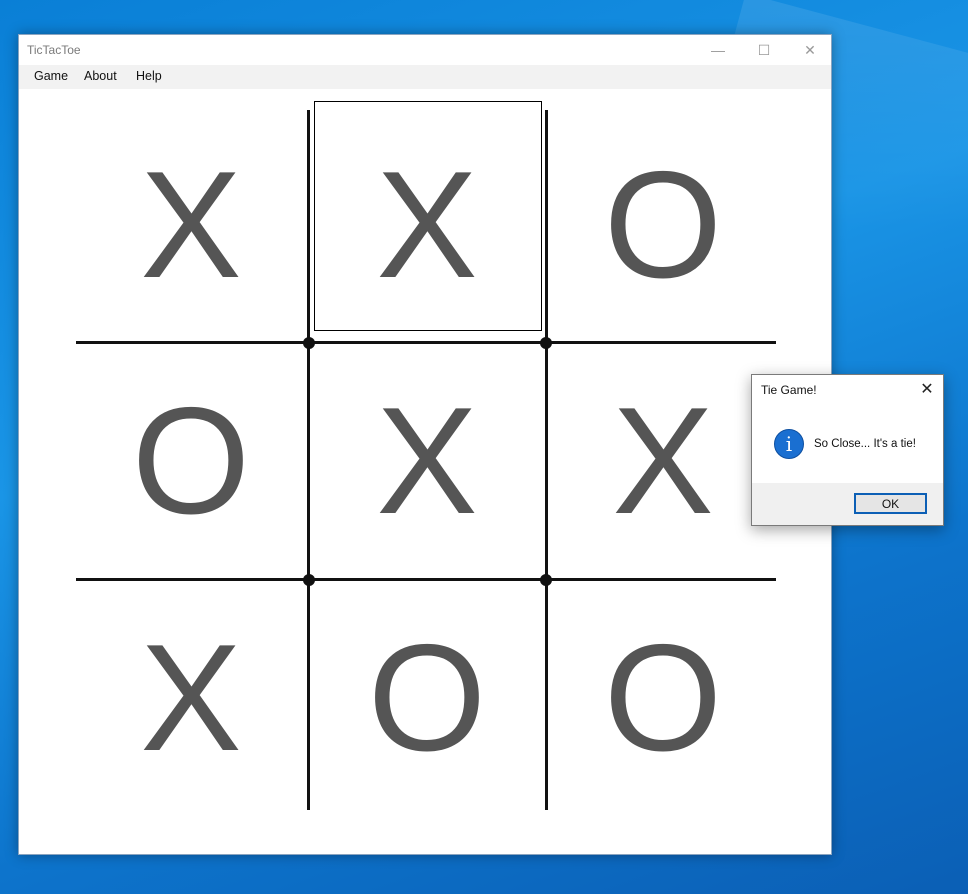  What do you see at coordinates (426, 342) in the screenshot?
I see `grid-line-h1` at bounding box center [426, 342].